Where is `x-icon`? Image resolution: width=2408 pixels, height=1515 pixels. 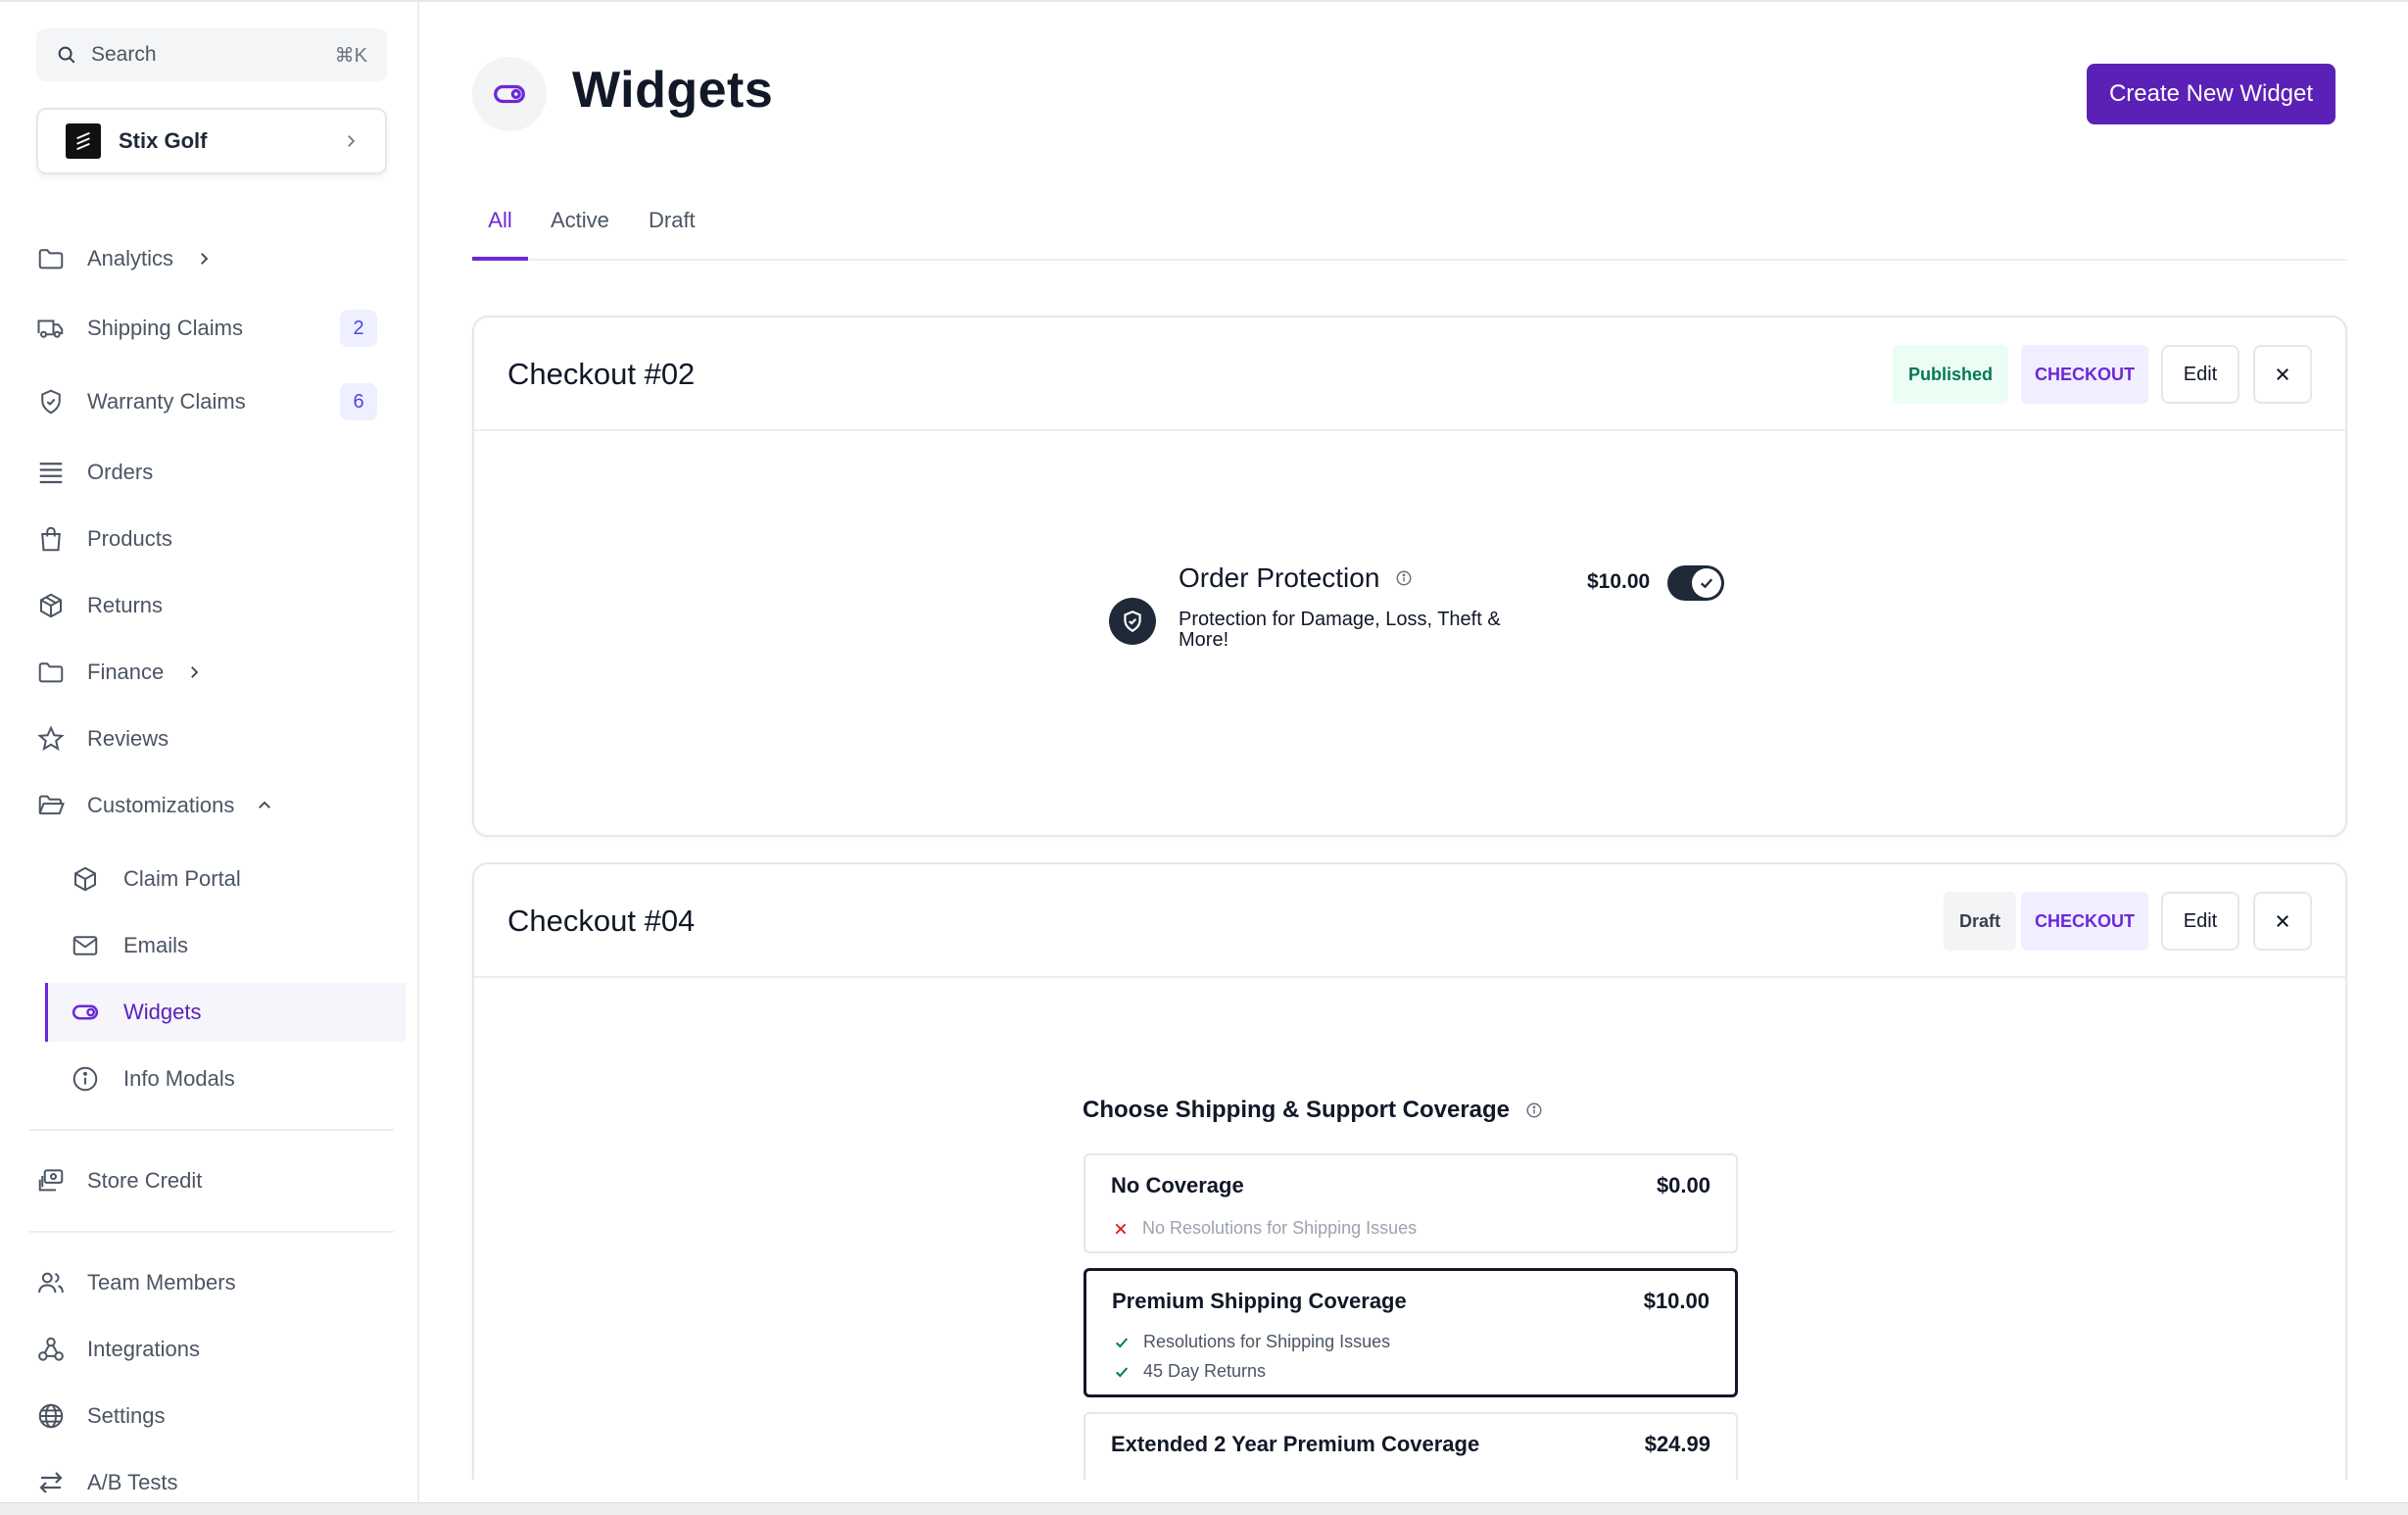
x-icon is located at coordinates (1121, 1228).